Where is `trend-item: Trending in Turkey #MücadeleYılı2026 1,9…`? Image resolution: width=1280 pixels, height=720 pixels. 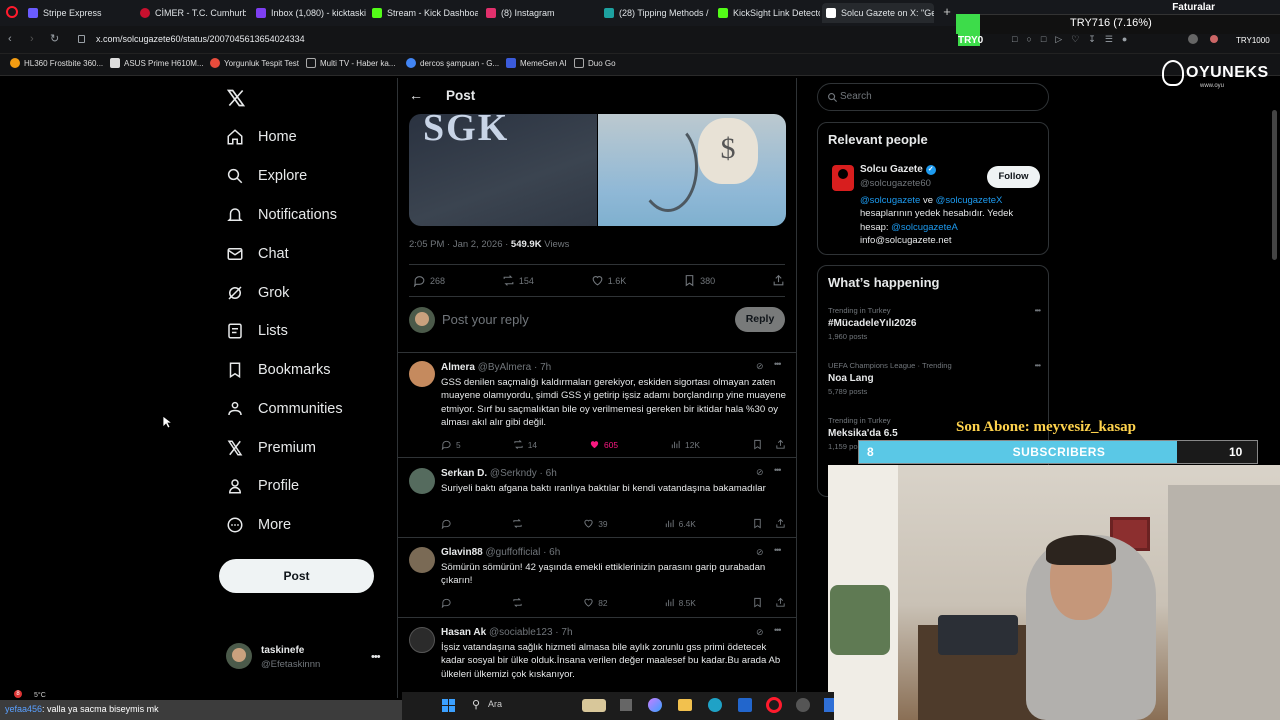
trend-item: Trending in Turkey #MücadeleYılı2026 1,9… is located at coordinates (934, 323).